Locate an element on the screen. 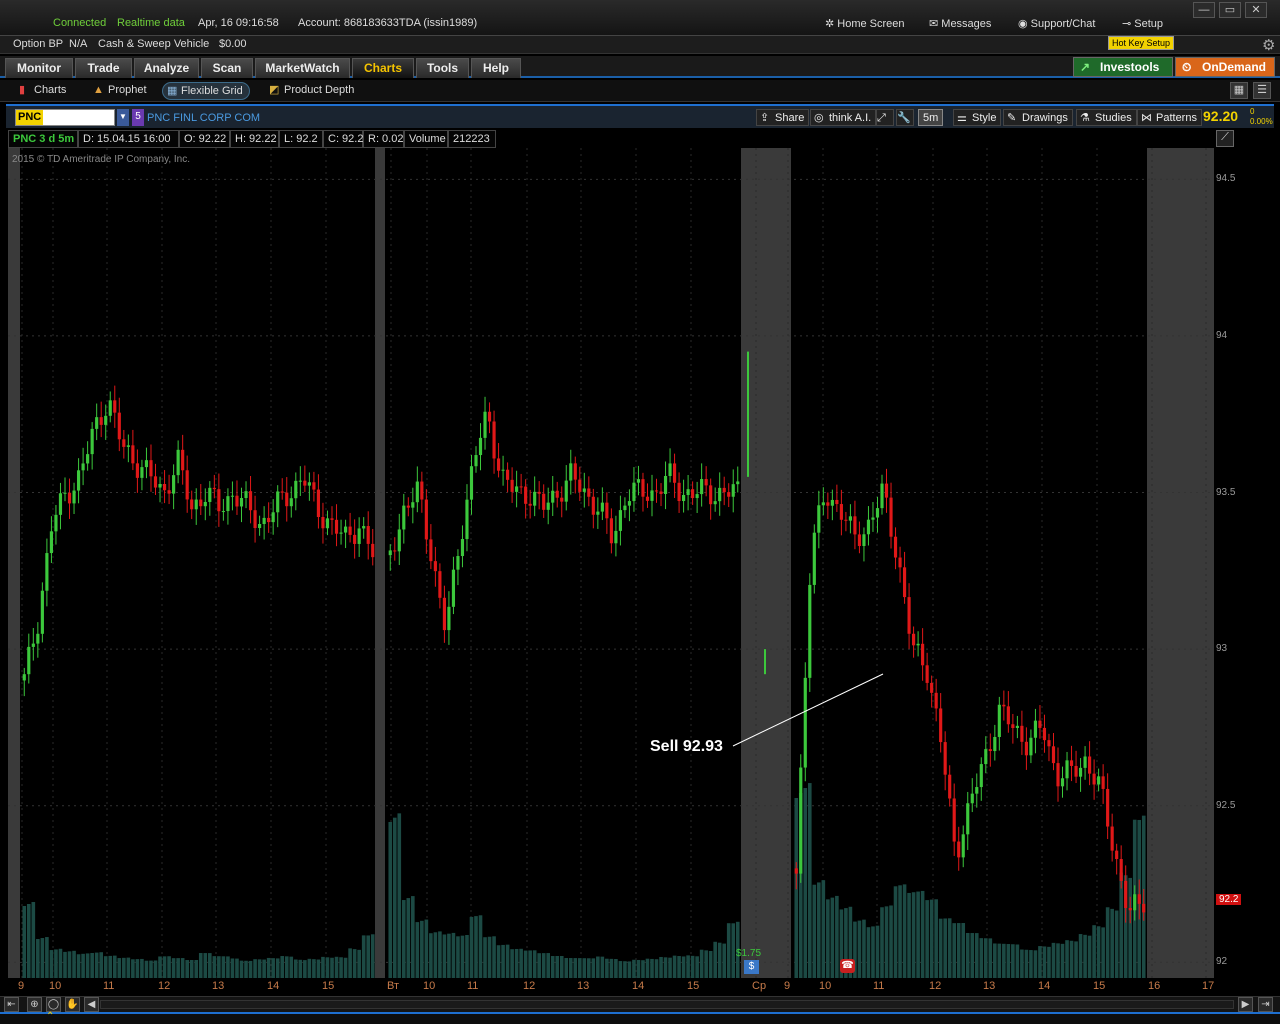 The width and height of the screenshot is (1280, 1024). gear-icon: ⚙ is located at coordinates (1268, 45).